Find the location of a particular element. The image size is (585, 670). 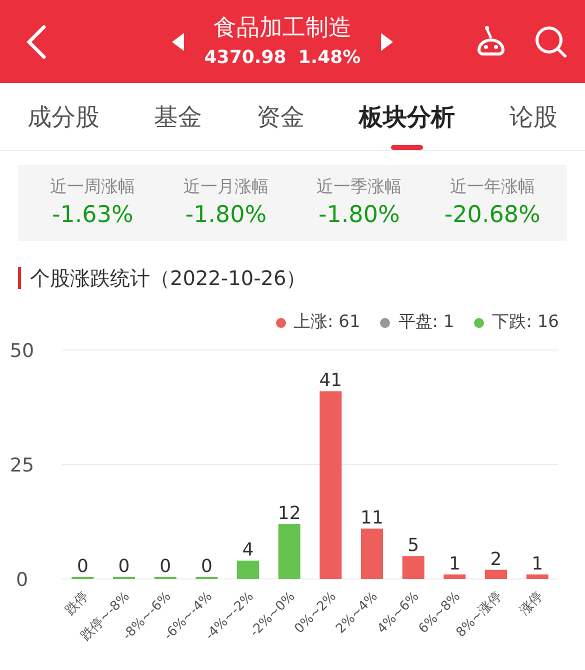

previous-icon is located at coordinates (178, 41).